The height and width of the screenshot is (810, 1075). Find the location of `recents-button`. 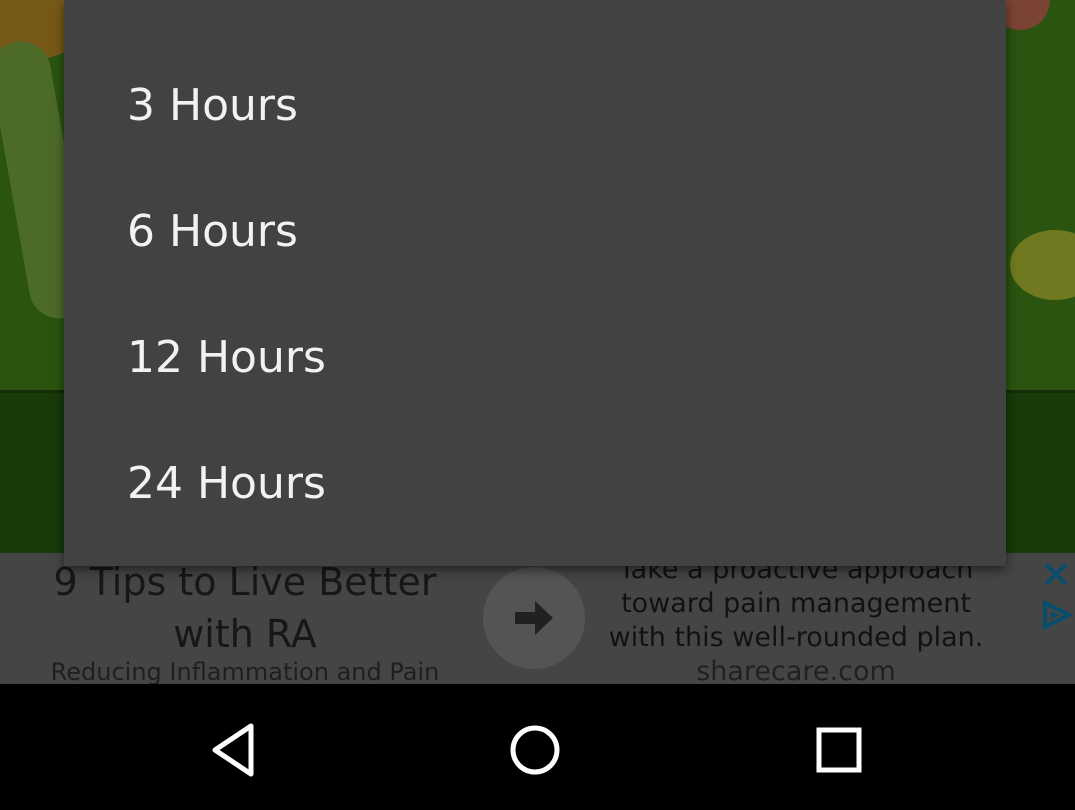

recents-button is located at coordinates (839, 750).